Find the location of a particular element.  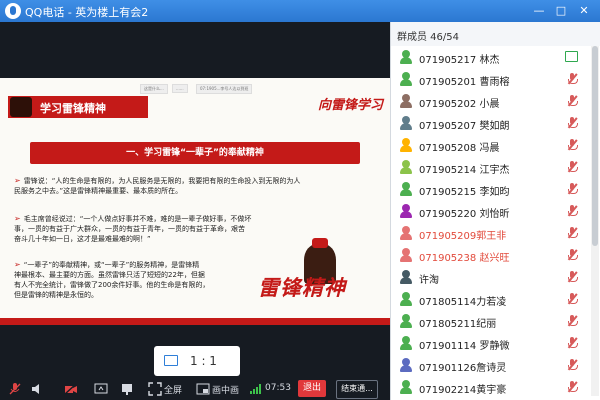

exit-button: 退出 is located at coordinates (312, 388).